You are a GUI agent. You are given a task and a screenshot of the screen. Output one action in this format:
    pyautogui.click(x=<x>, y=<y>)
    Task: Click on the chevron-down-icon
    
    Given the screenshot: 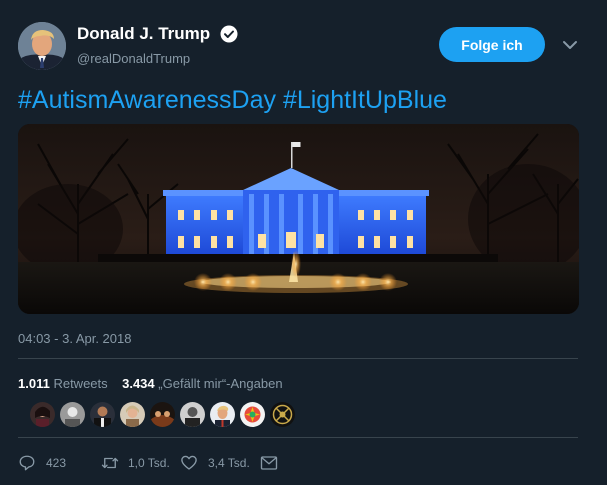 What is the action you would take?
    pyautogui.click(x=570, y=45)
    